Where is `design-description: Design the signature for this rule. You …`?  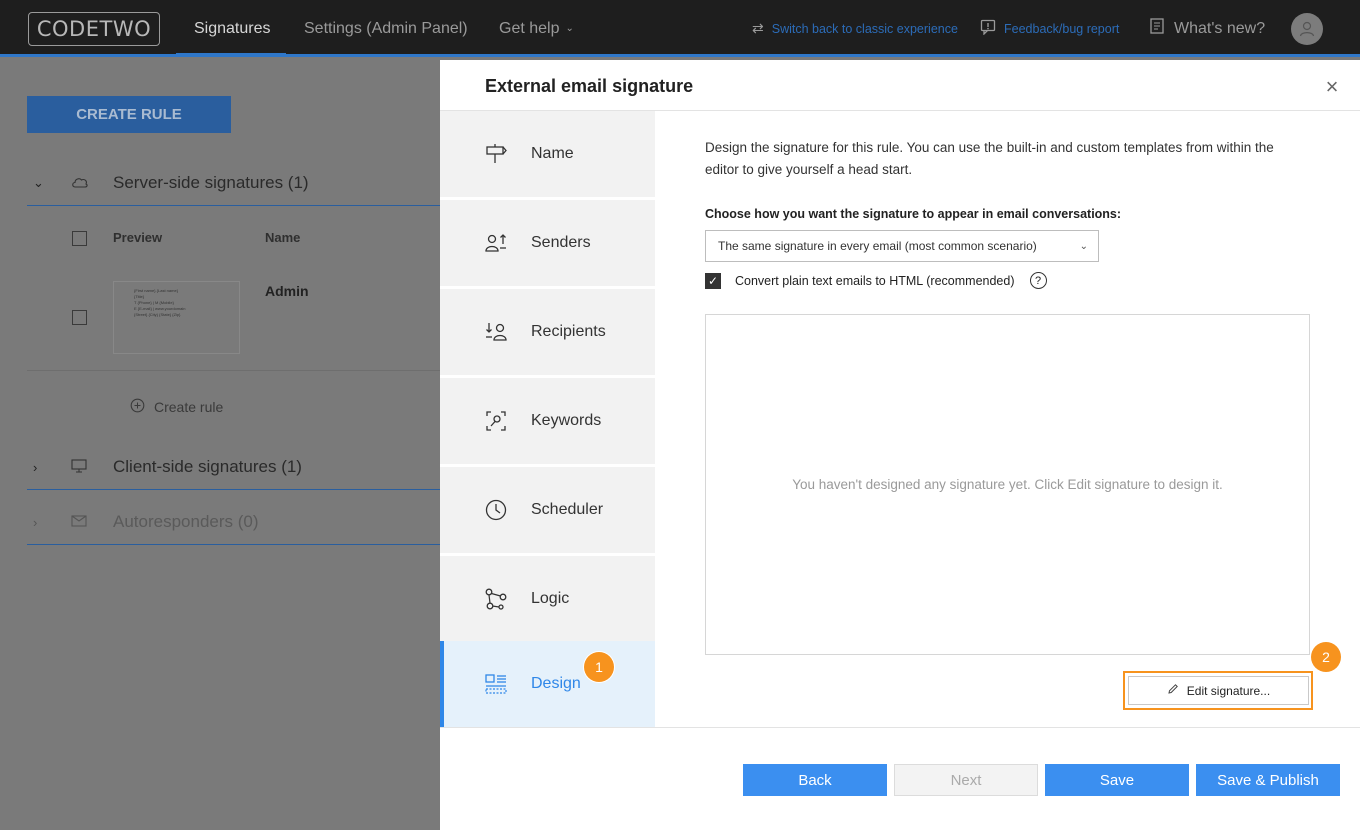
design-description: Design the signature for this rule. You … is located at coordinates (989, 158).